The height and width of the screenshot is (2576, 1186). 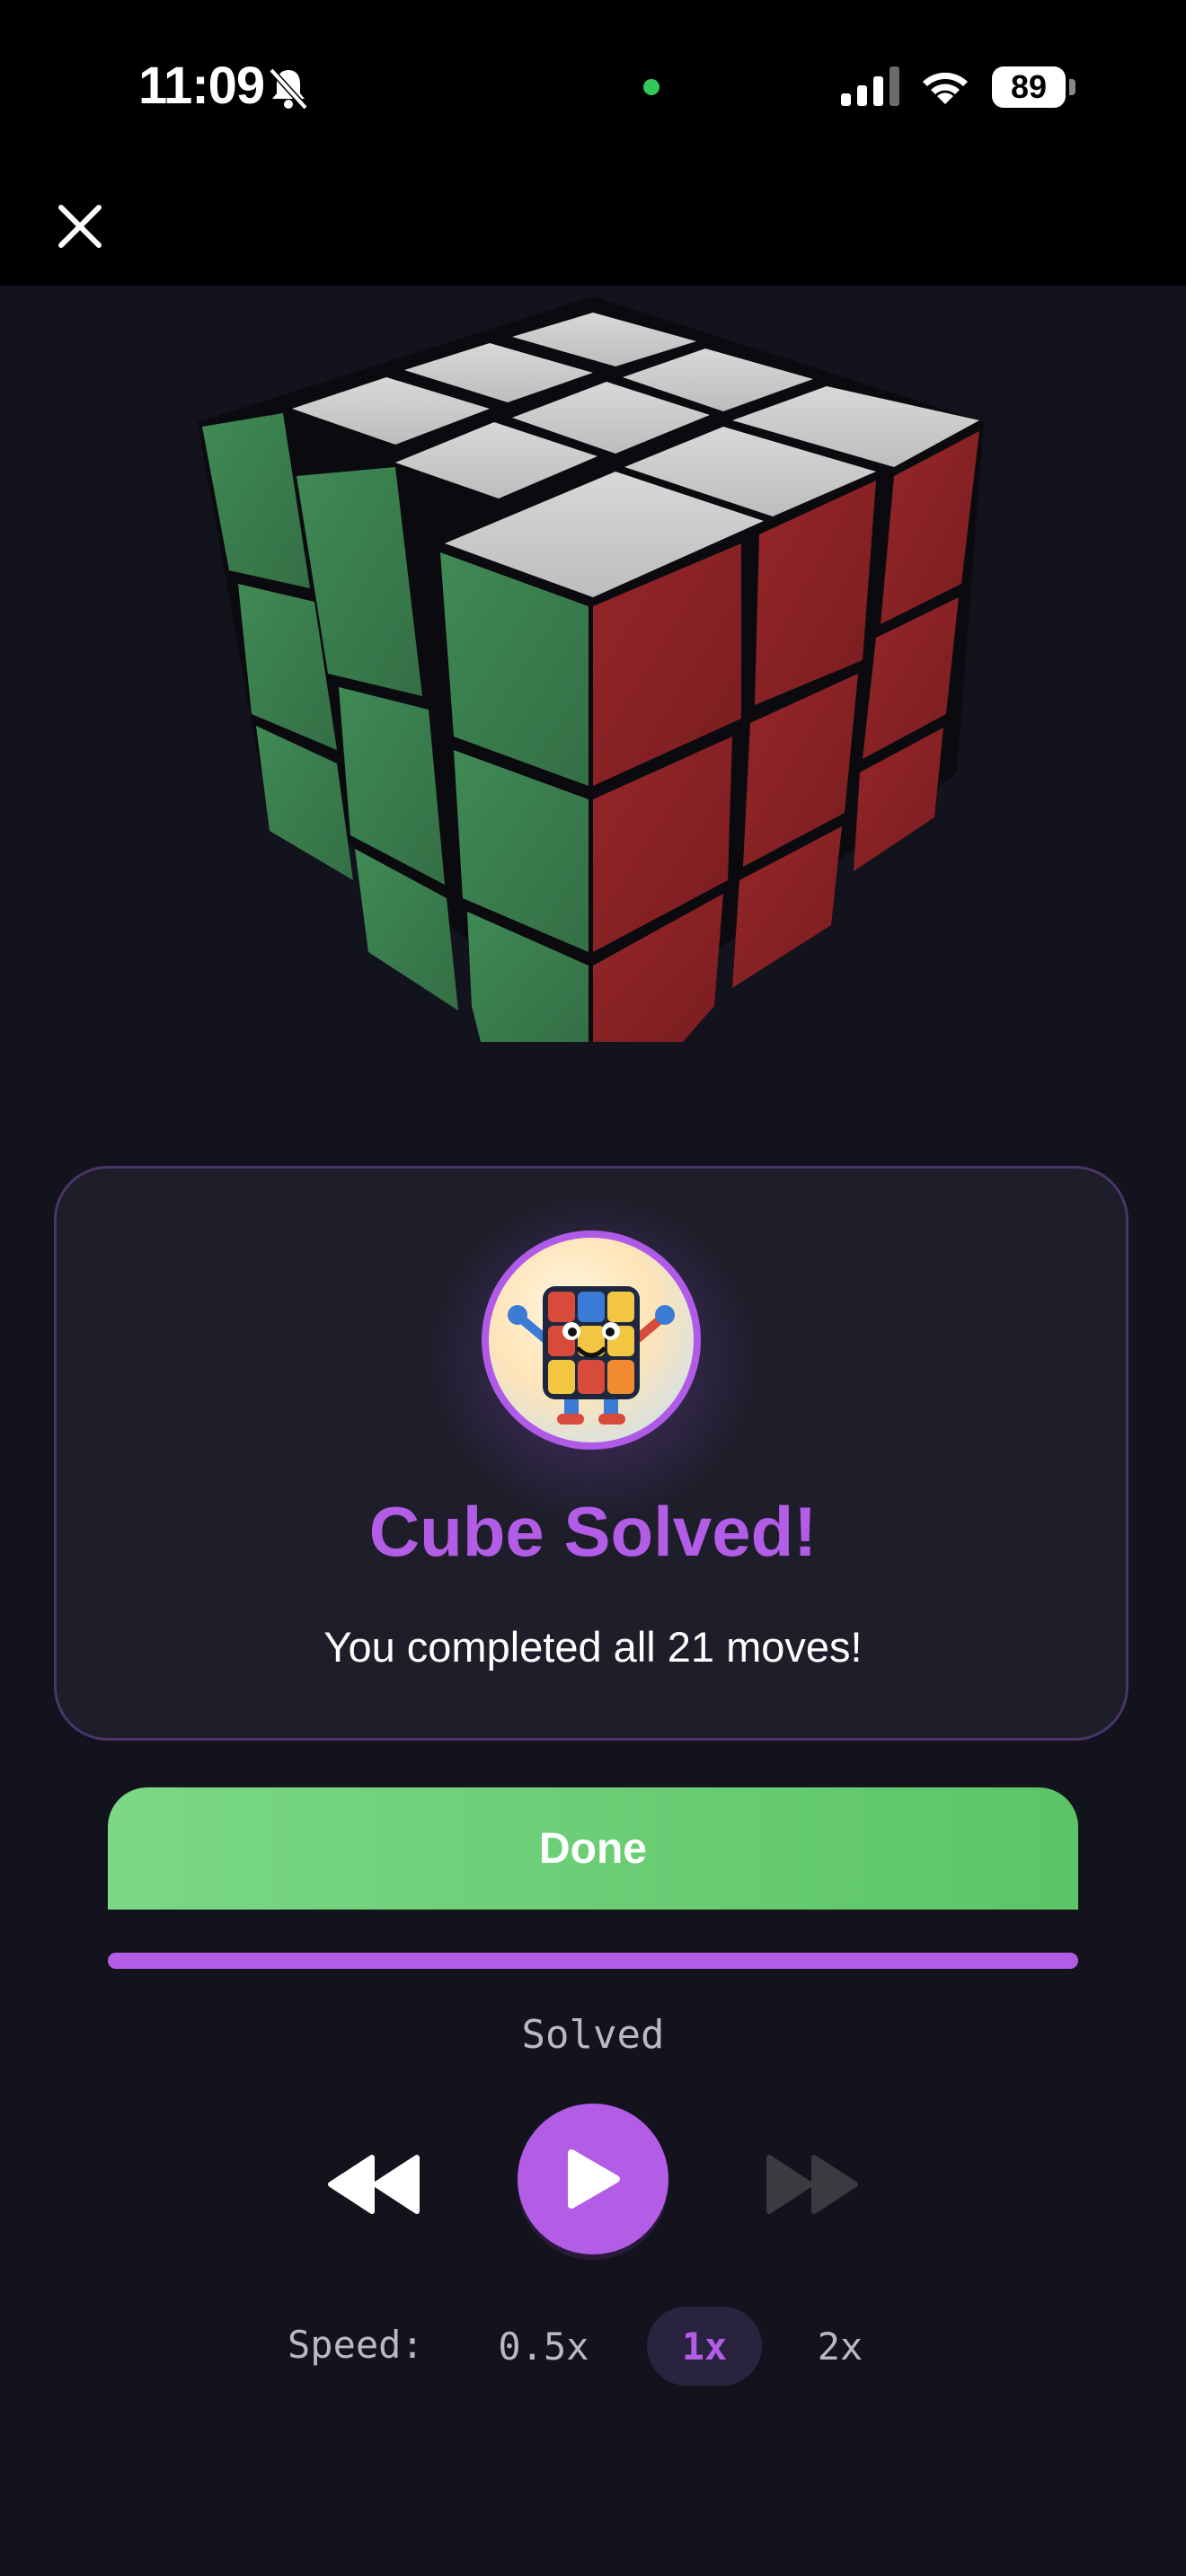 I want to click on move-progress-bar, so click(x=593, y=1961).